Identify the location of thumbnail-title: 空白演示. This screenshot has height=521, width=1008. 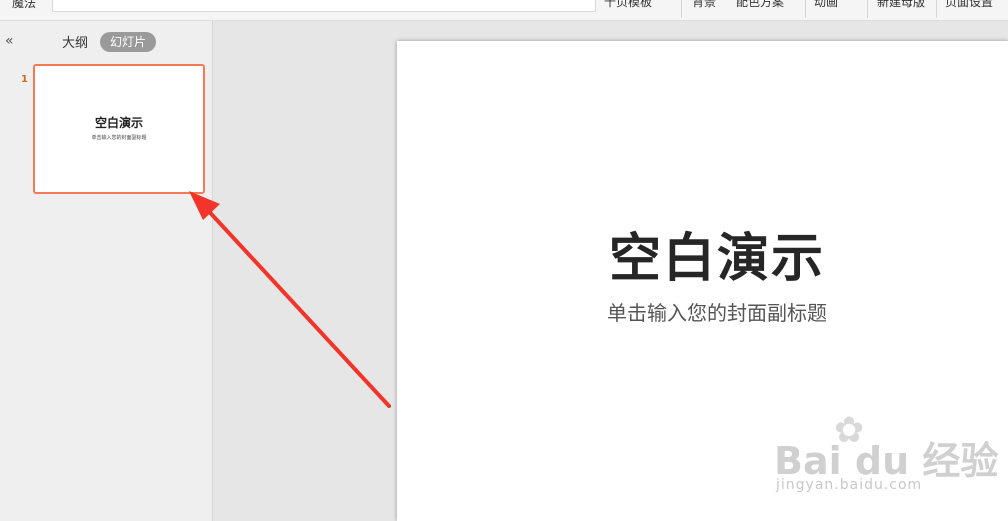
(118, 123).